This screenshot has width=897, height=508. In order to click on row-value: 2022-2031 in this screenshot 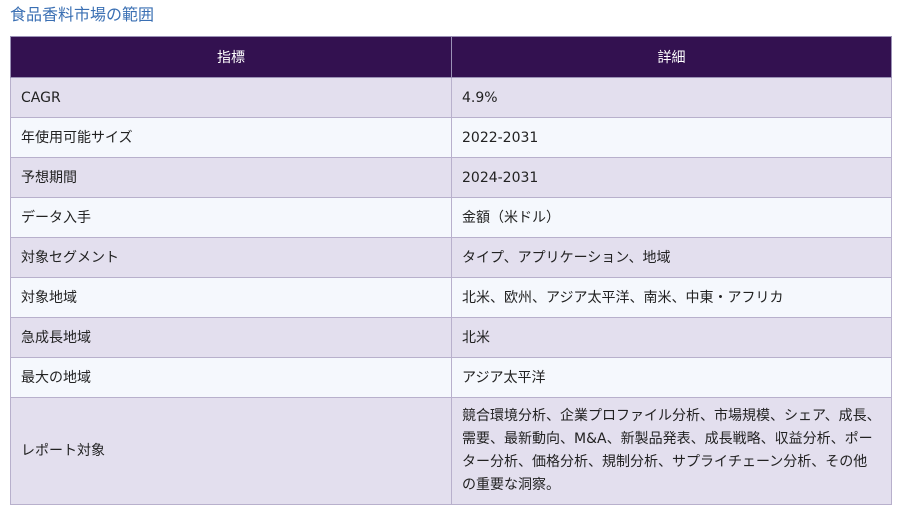, I will do `click(671, 137)`.